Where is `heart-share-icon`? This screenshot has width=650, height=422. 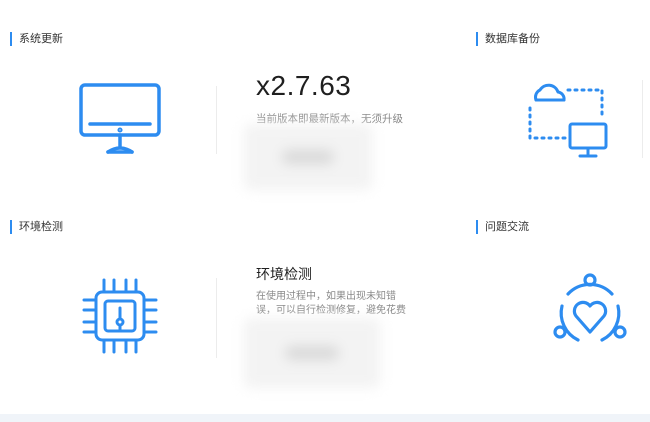
heart-share-icon is located at coordinates (590, 312).